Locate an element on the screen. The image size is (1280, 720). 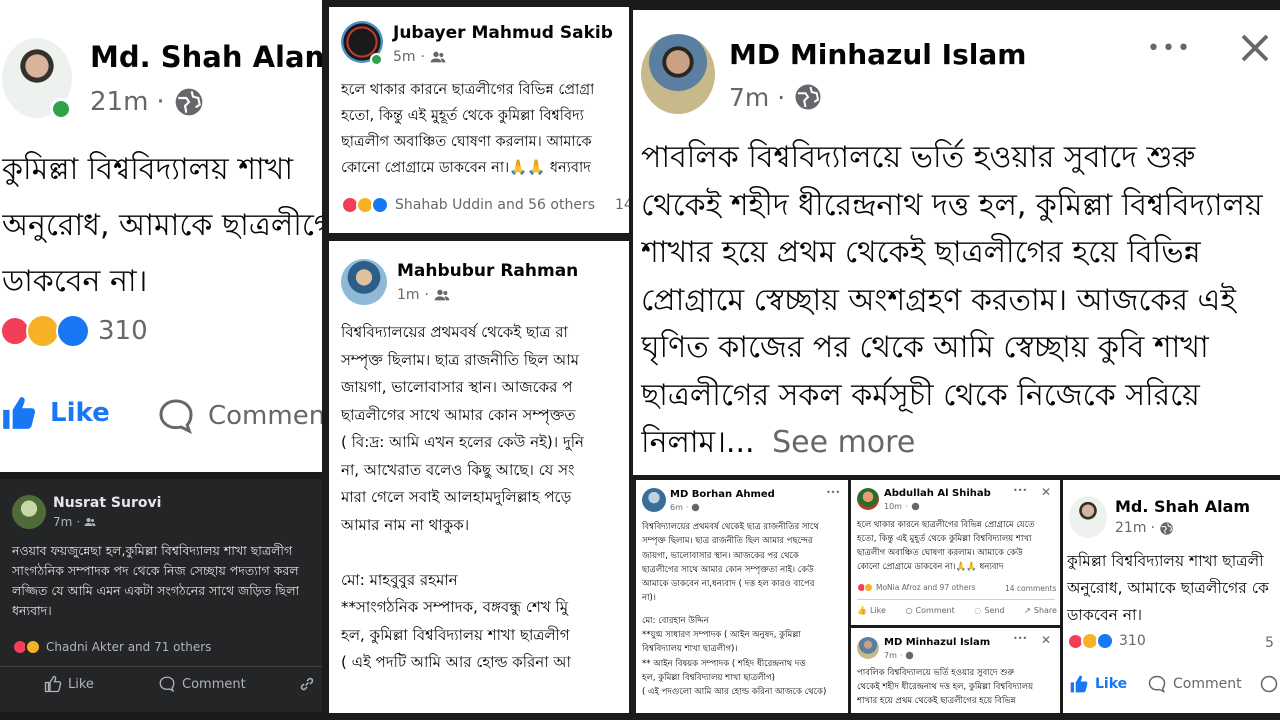
timestamp: 6m is located at coordinates (676, 507).